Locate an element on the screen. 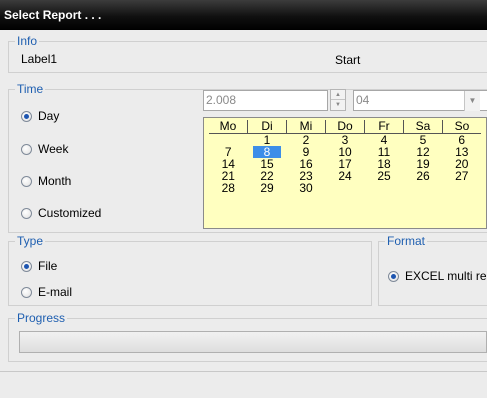 The width and height of the screenshot is (487, 398). customized-label: Customized is located at coordinates (70, 213).